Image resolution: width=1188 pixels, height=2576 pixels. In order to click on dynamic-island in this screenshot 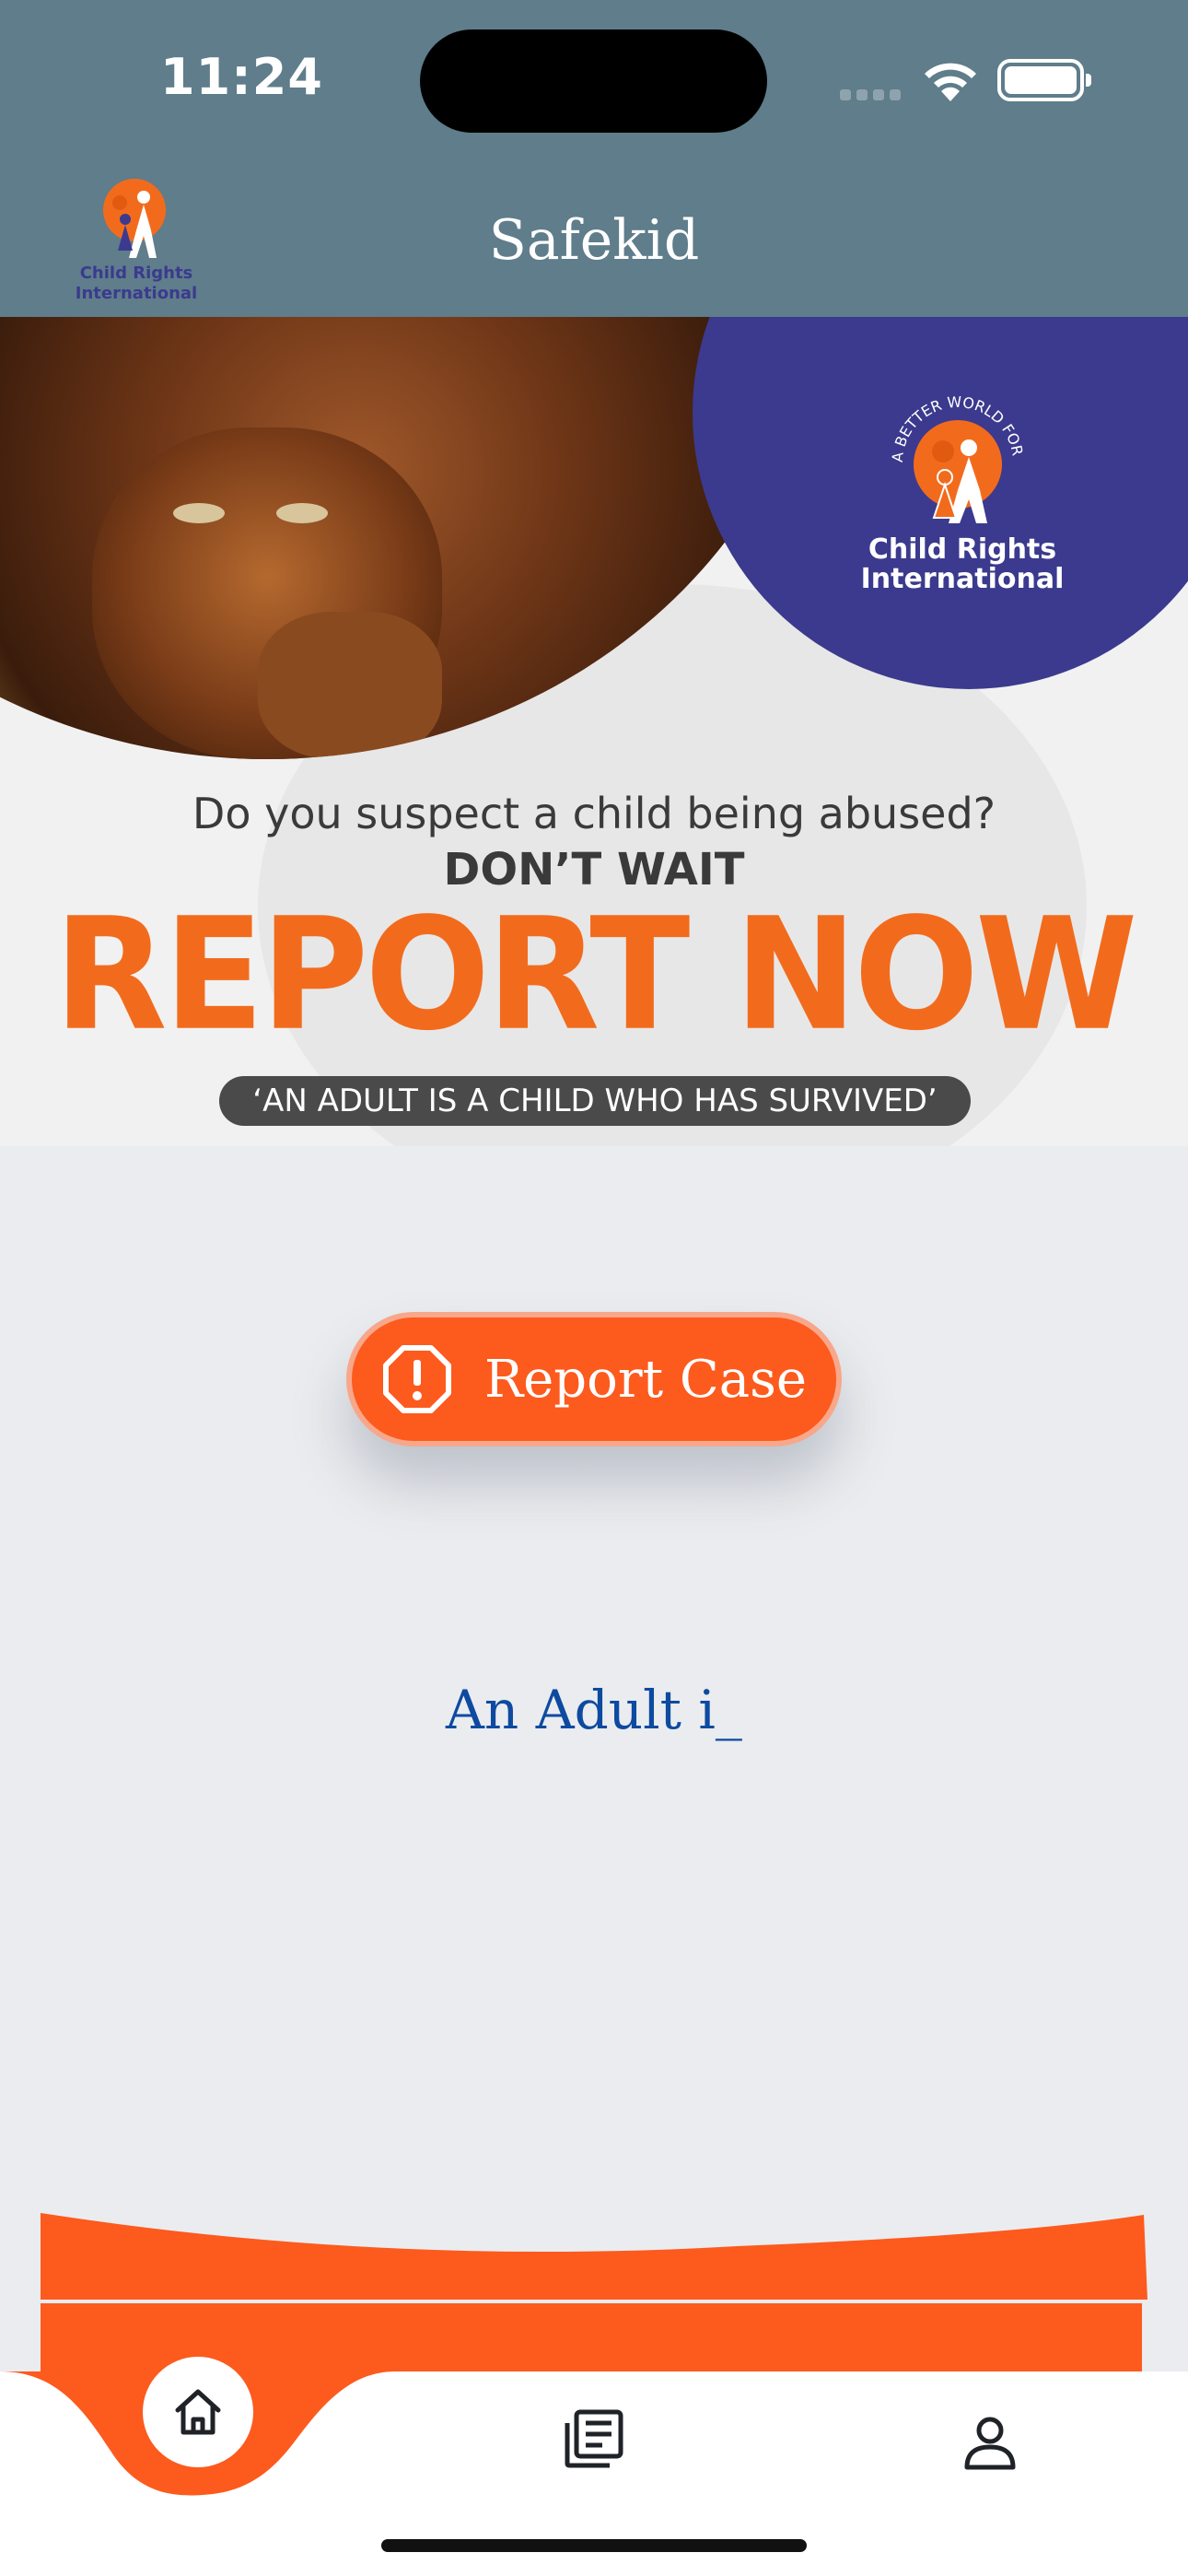, I will do `click(593, 81)`.